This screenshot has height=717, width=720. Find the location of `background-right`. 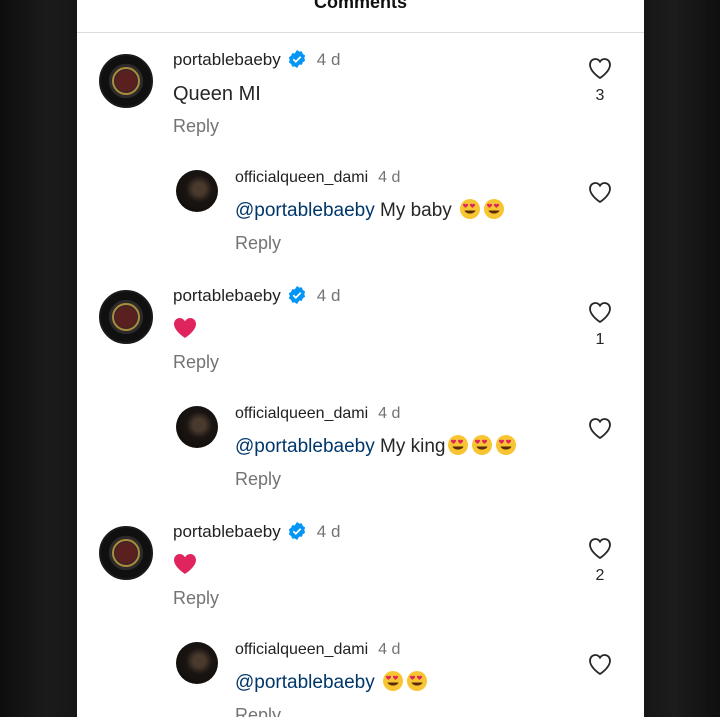

background-right is located at coordinates (682, 358).